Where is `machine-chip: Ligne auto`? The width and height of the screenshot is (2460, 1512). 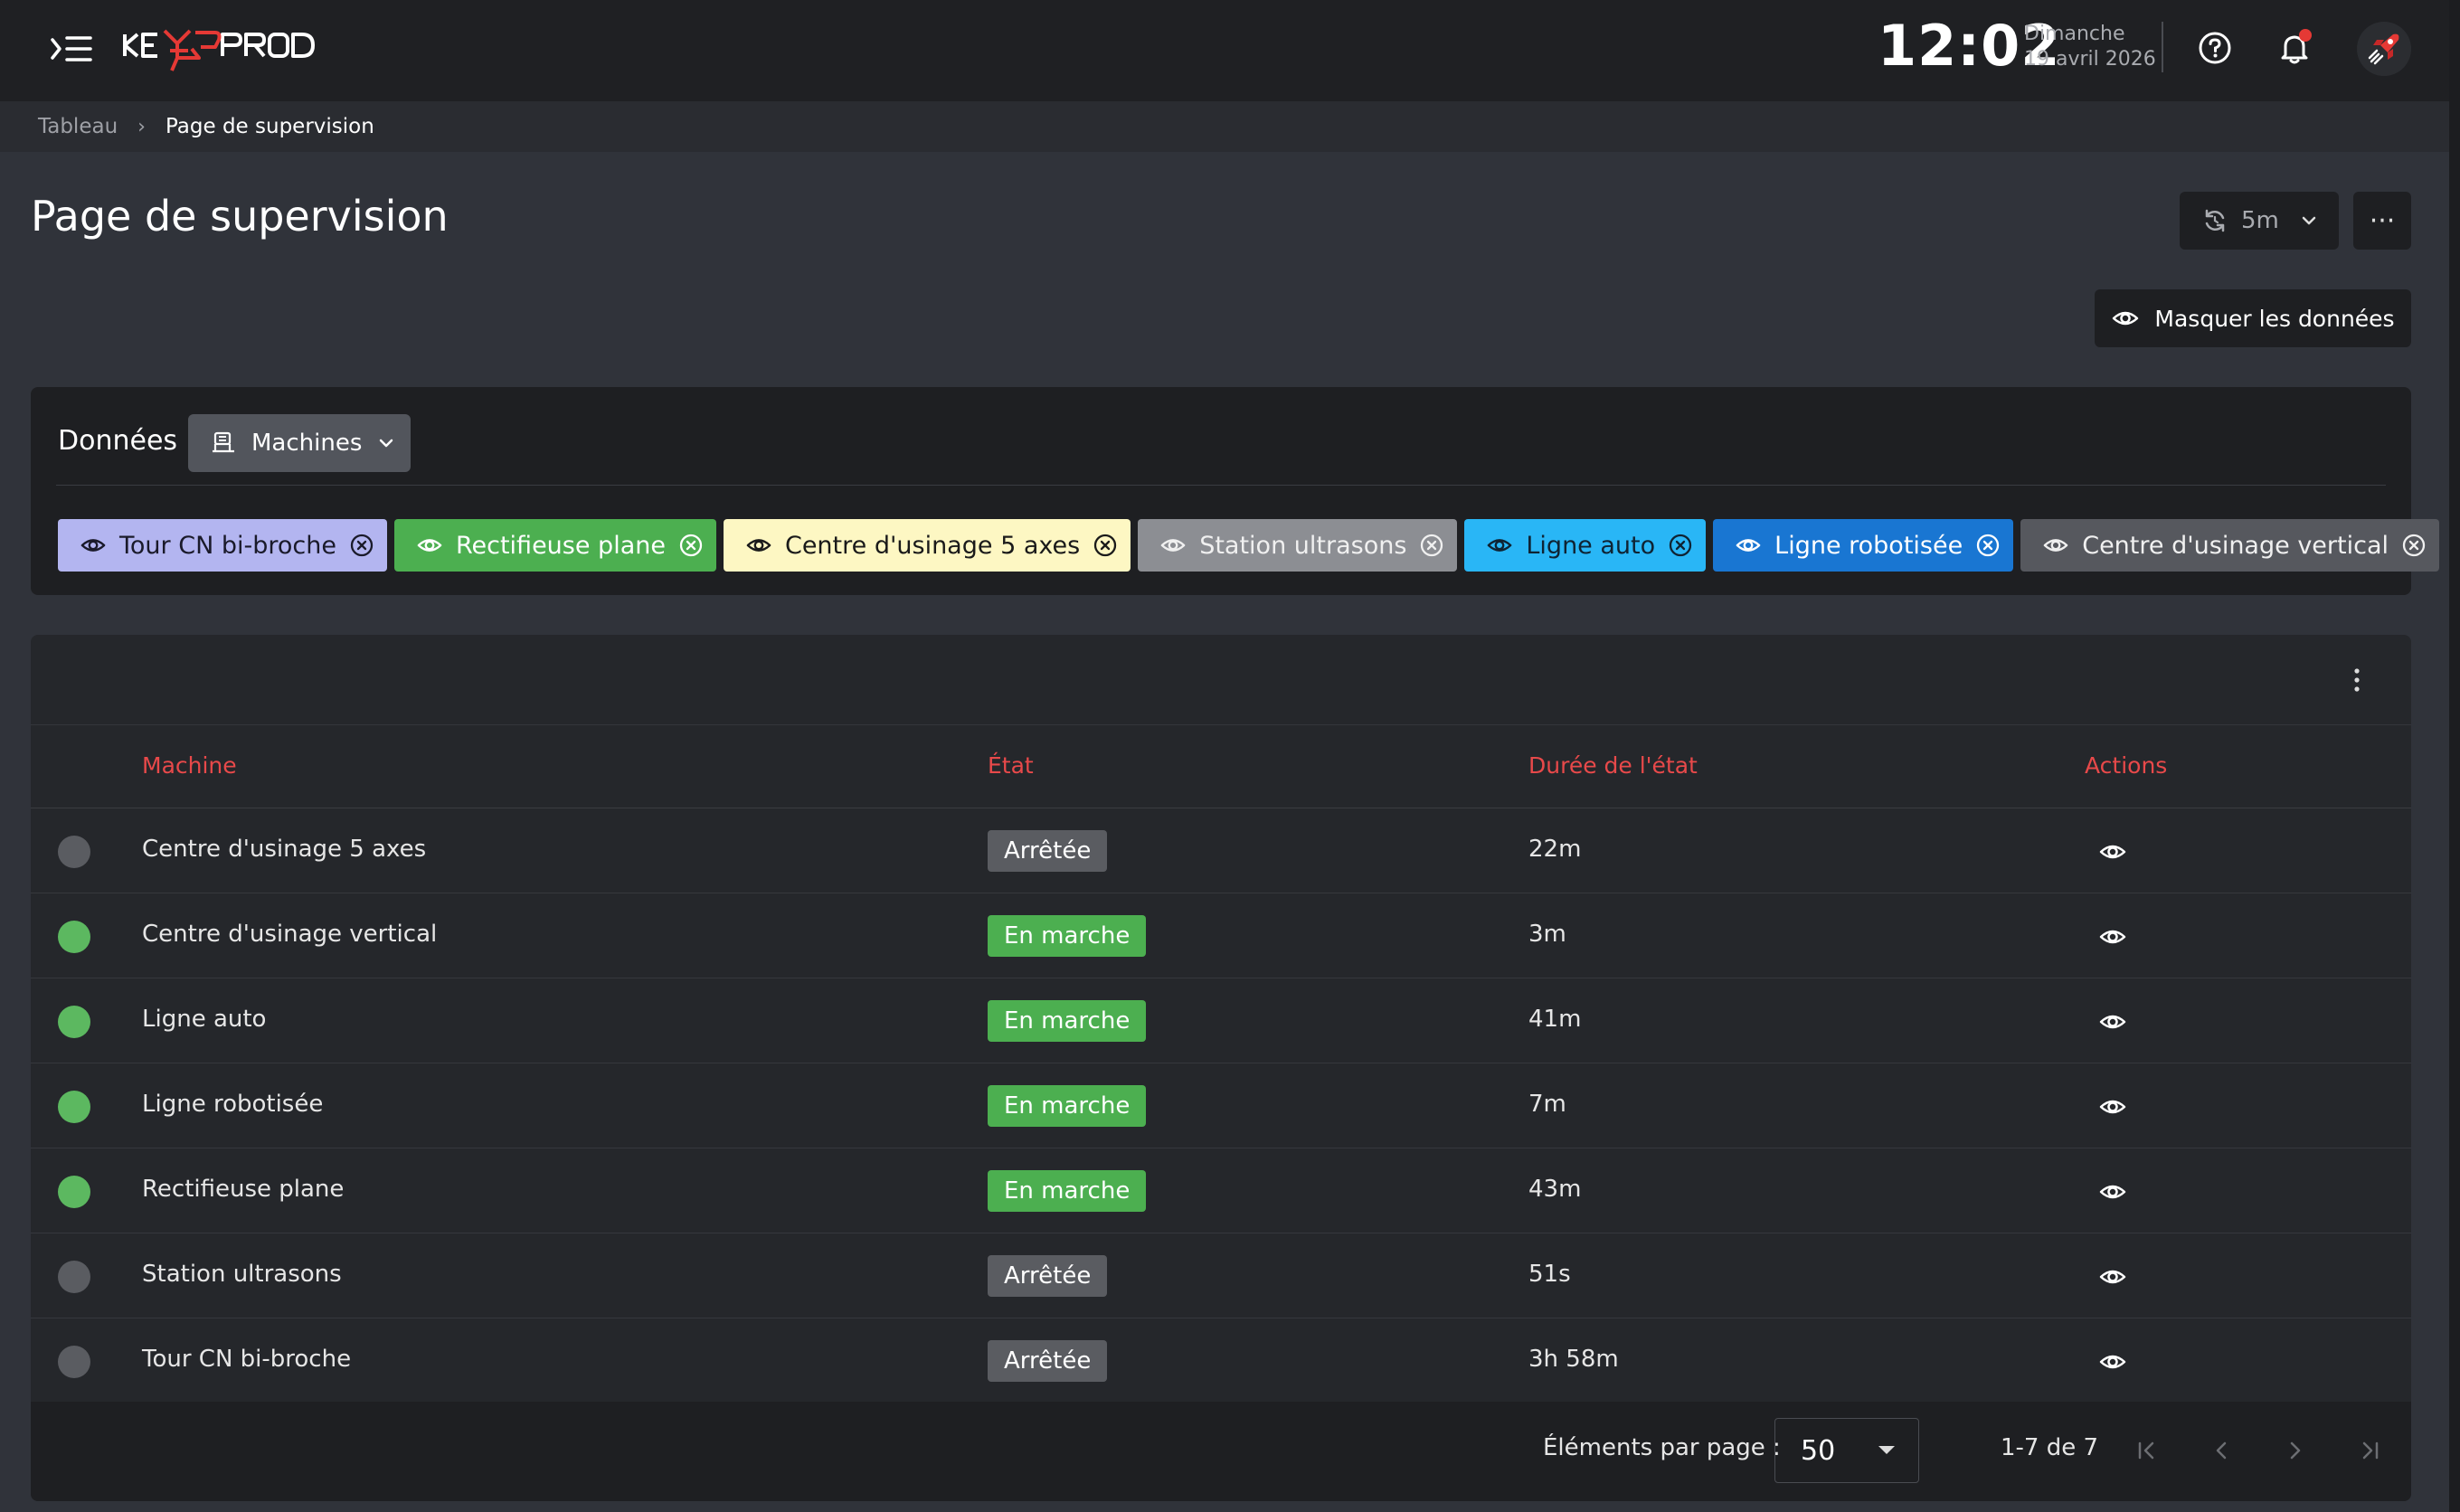
machine-chip: Ligne auto is located at coordinates (1585, 545).